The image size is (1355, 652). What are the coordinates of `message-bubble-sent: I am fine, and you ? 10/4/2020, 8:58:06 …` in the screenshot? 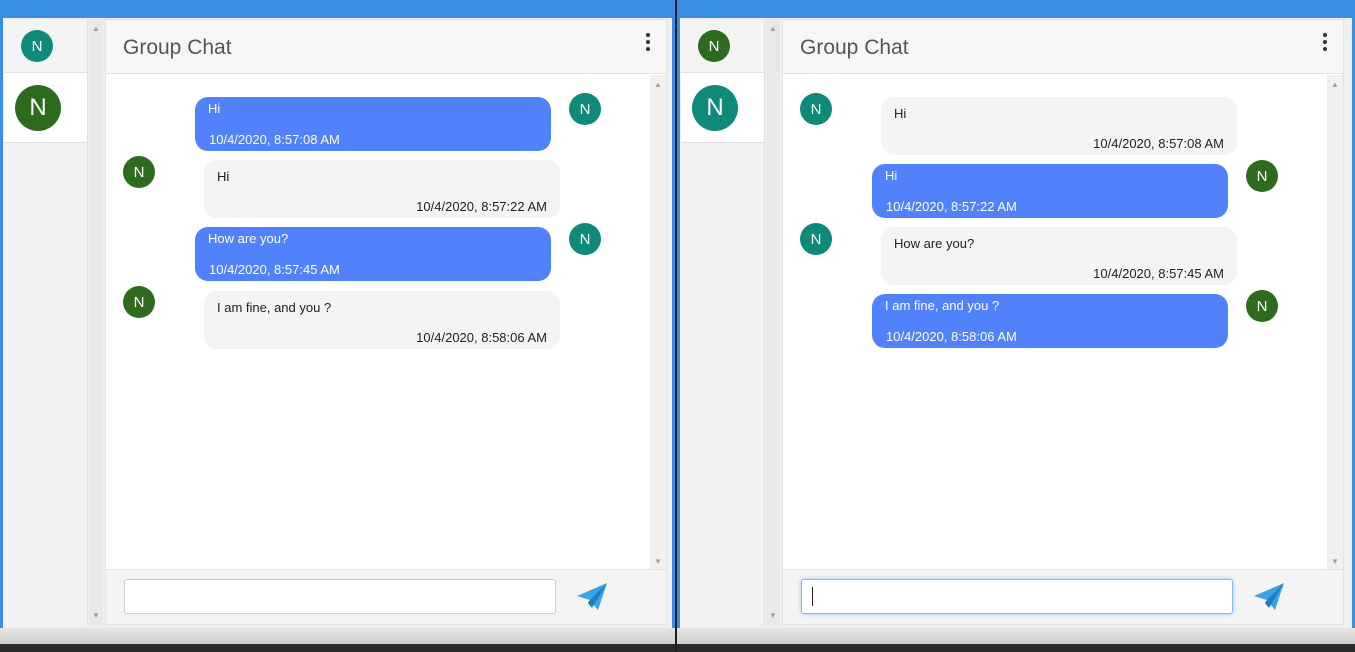 It's located at (1050, 321).